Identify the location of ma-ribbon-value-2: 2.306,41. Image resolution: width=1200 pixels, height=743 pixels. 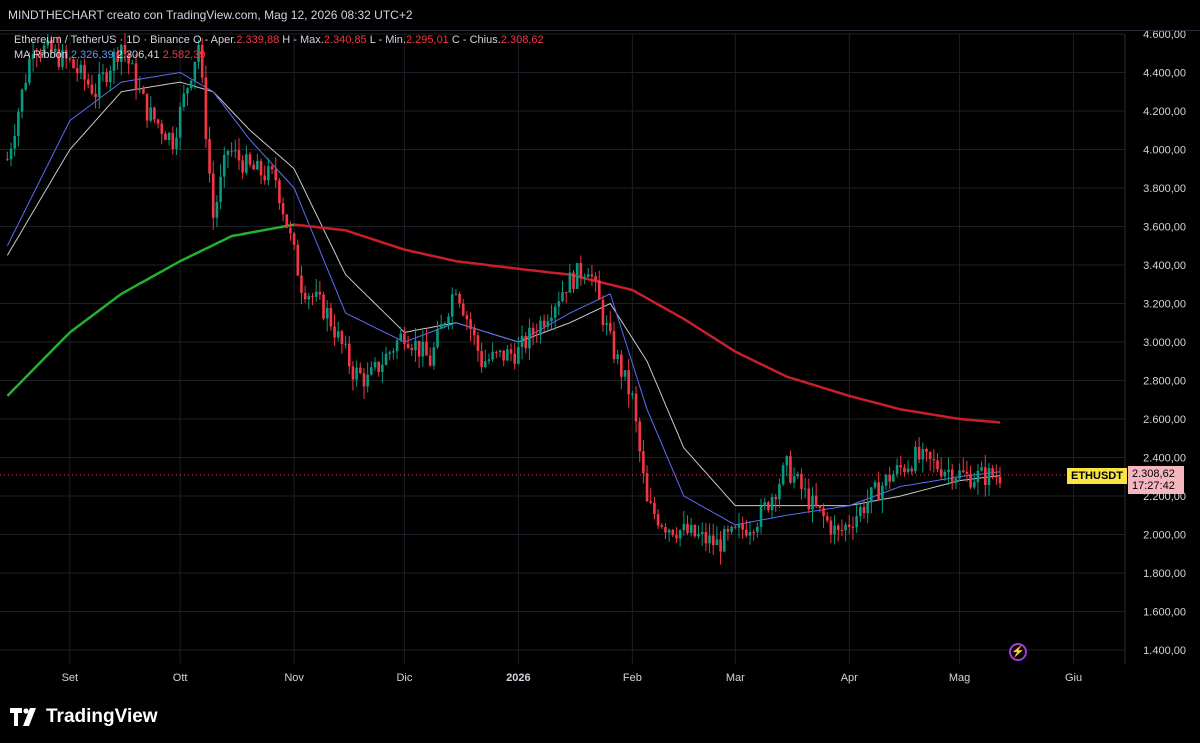
(138, 55).